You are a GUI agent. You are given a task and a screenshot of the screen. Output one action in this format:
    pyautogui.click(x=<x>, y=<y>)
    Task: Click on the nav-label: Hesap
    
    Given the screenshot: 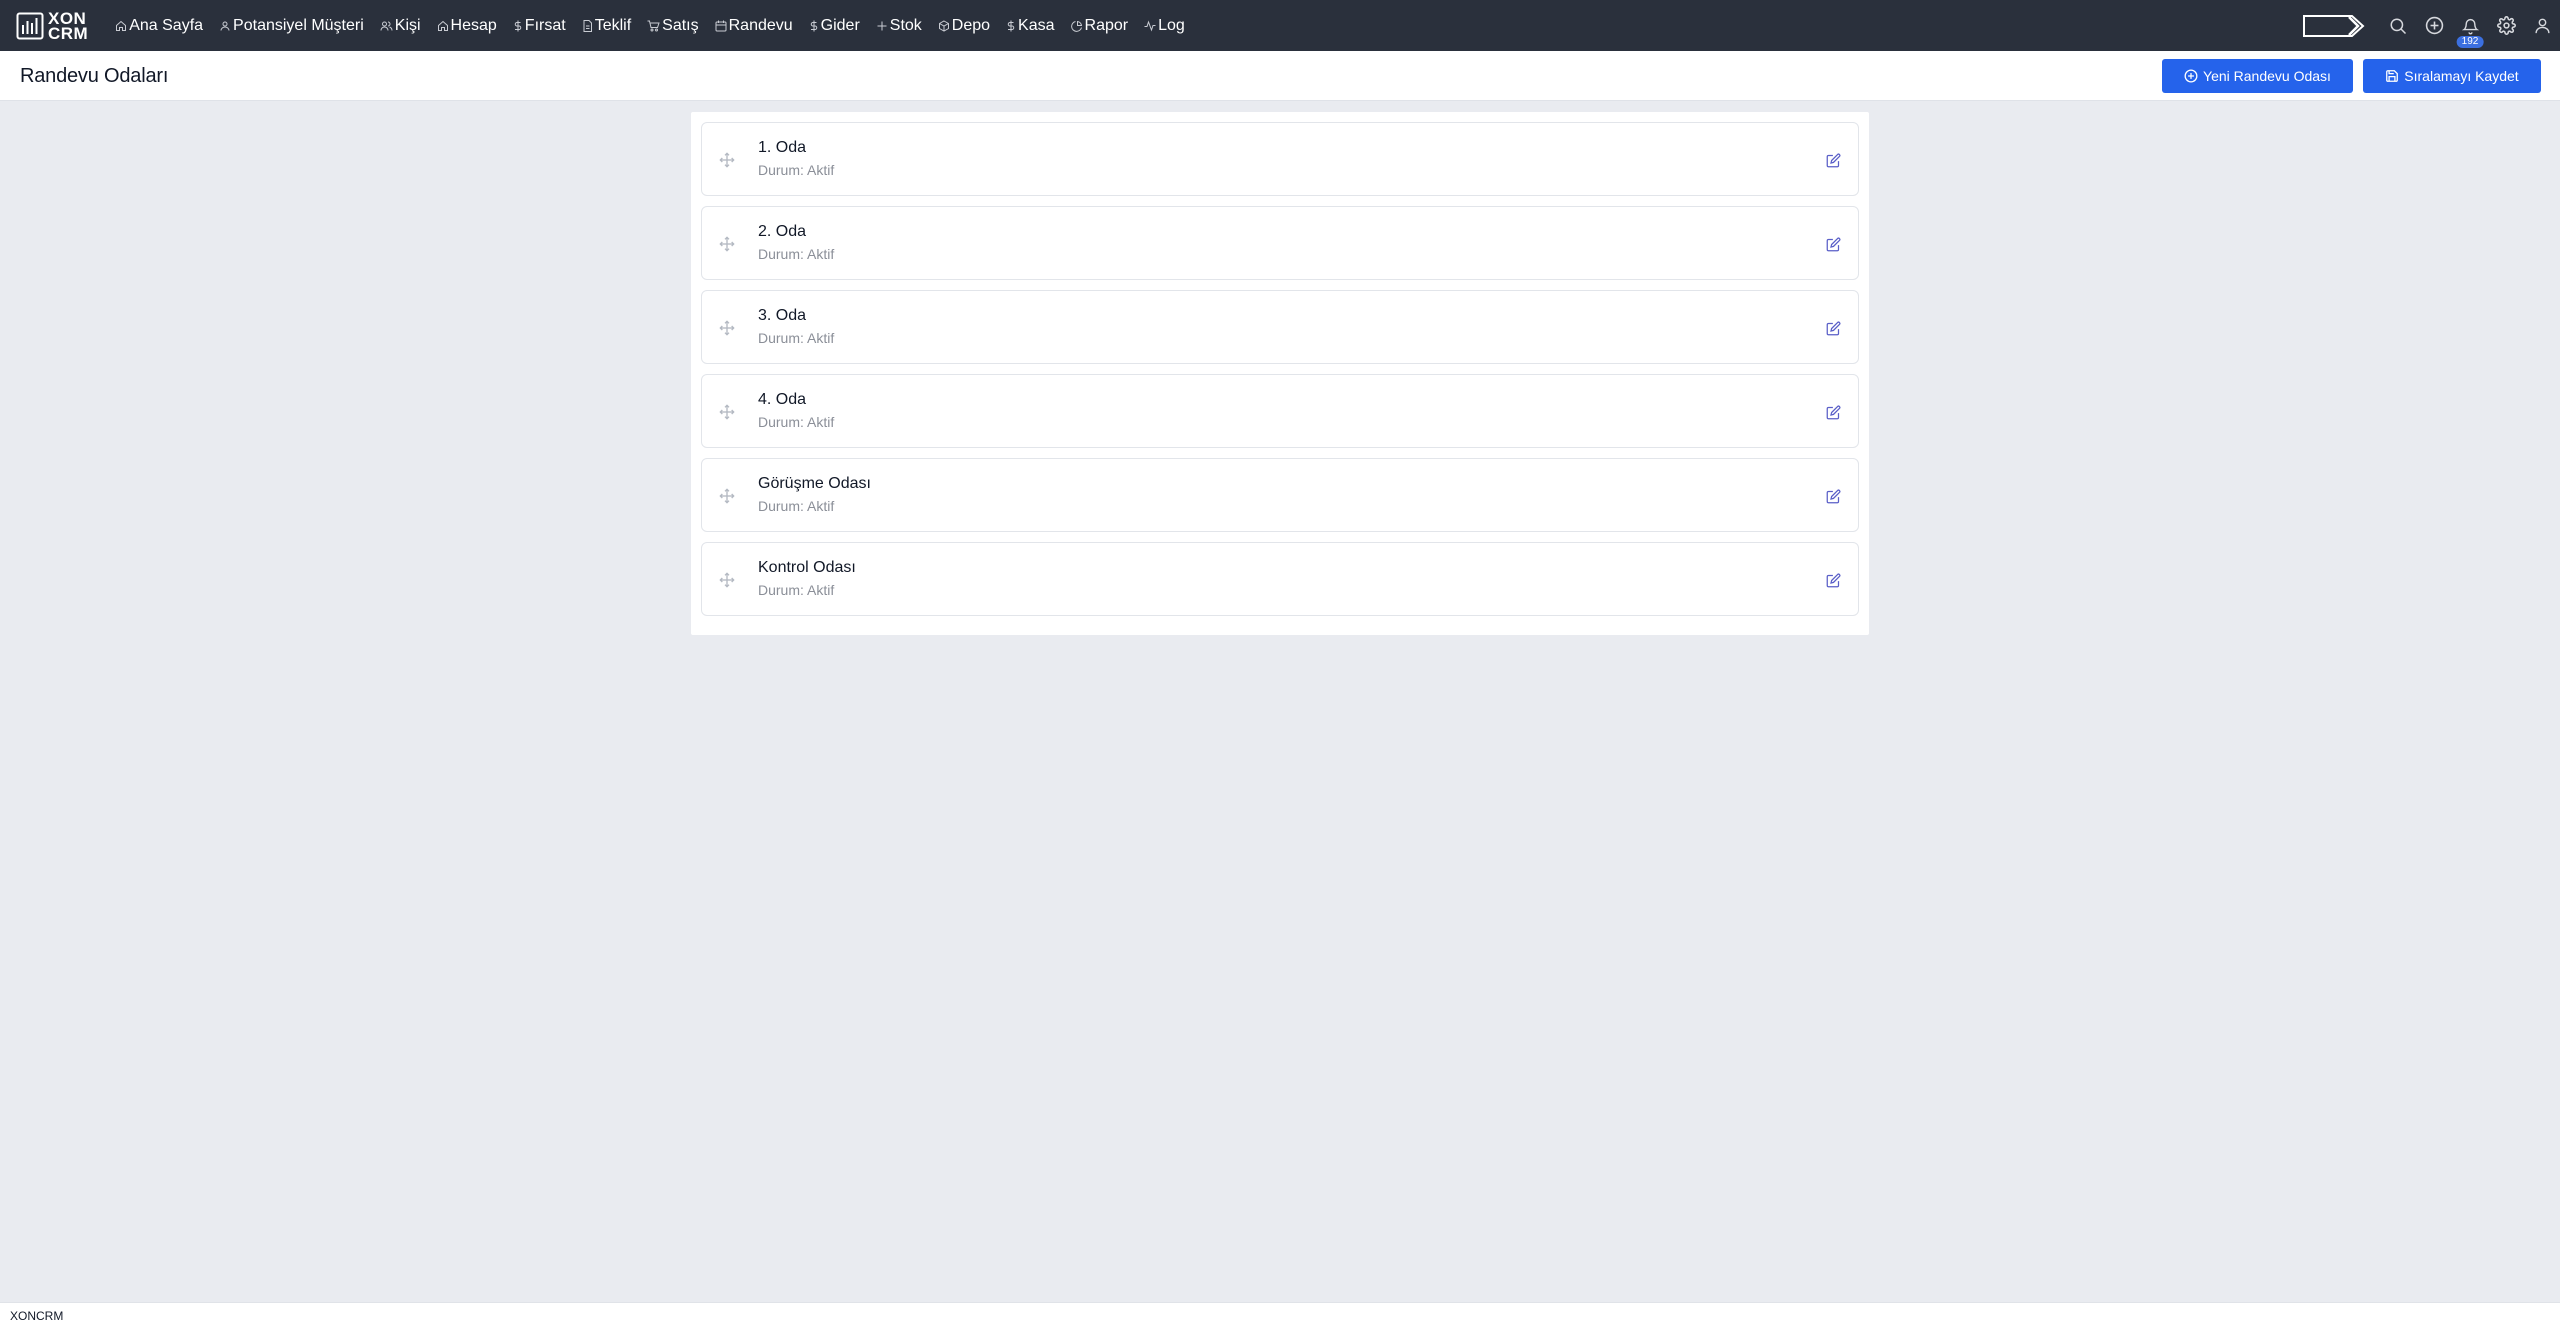 What is the action you would take?
    pyautogui.click(x=473, y=25)
    